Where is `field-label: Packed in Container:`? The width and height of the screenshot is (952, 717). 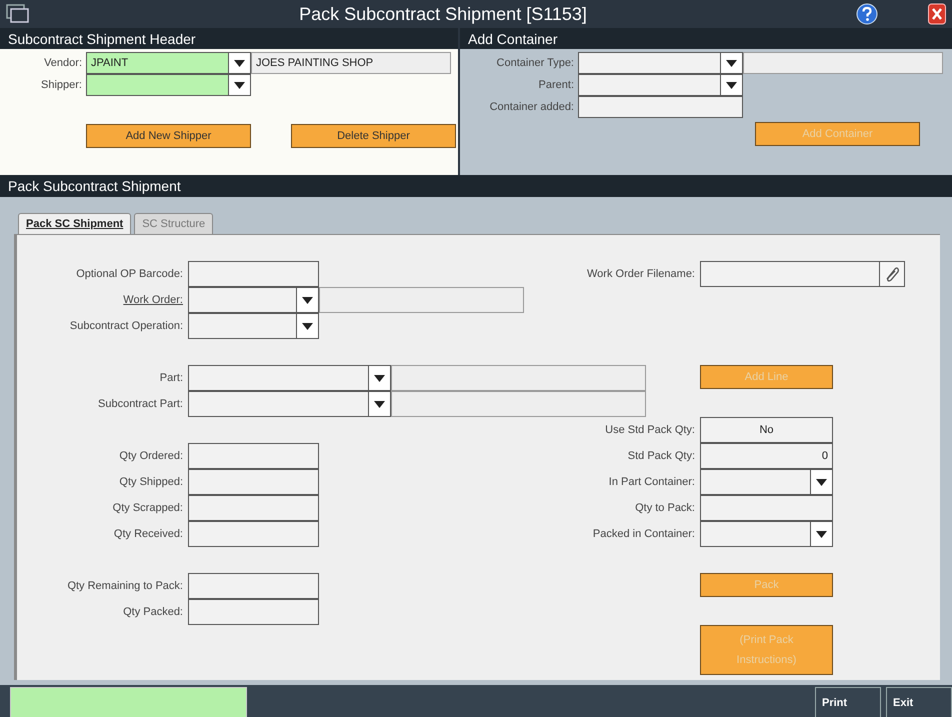 field-label: Packed in Container: is located at coordinates (644, 534).